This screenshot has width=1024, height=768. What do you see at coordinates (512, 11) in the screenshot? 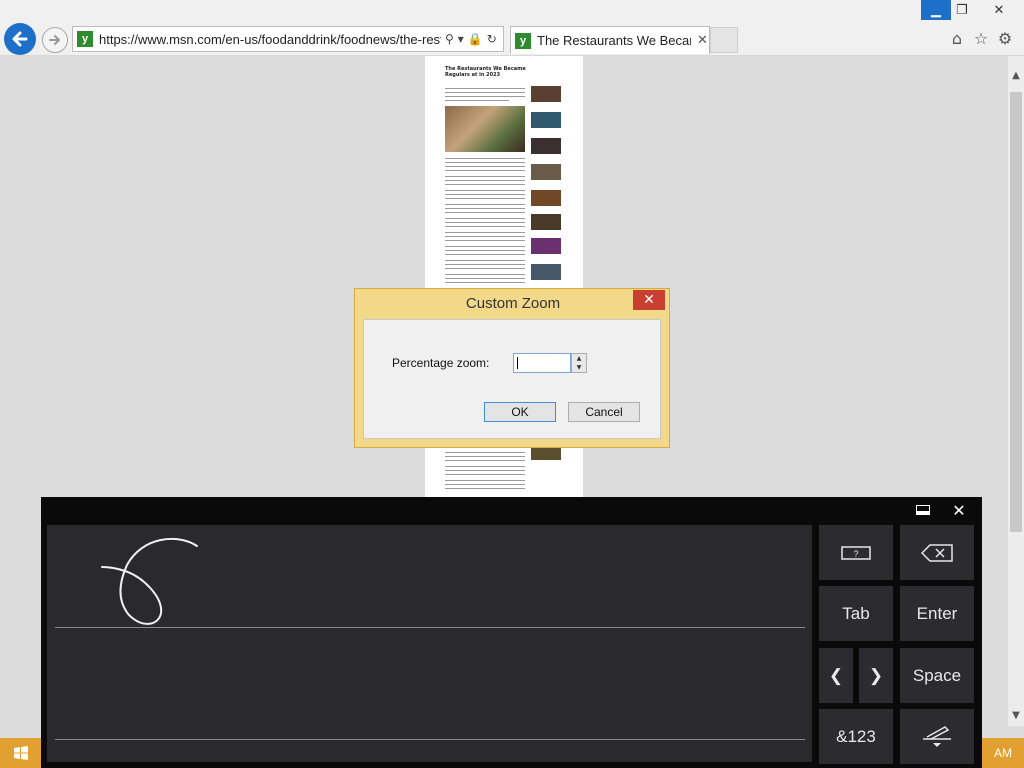
I see `title-bar: ▁ ❐ ✕` at bounding box center [512, 11].